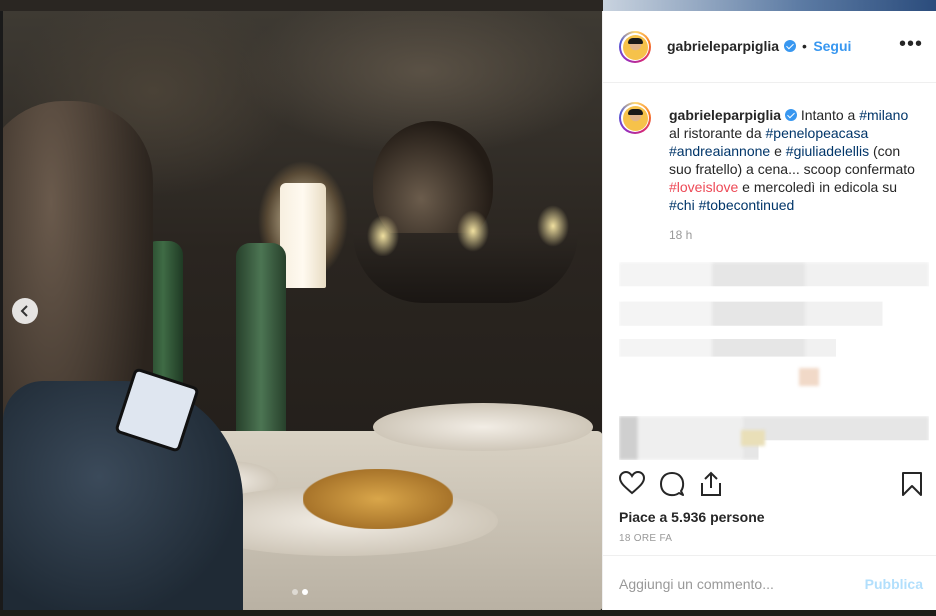 The height and width of the screenshot is (616, 936). I want to click on comment-icon, so click(672, 484).